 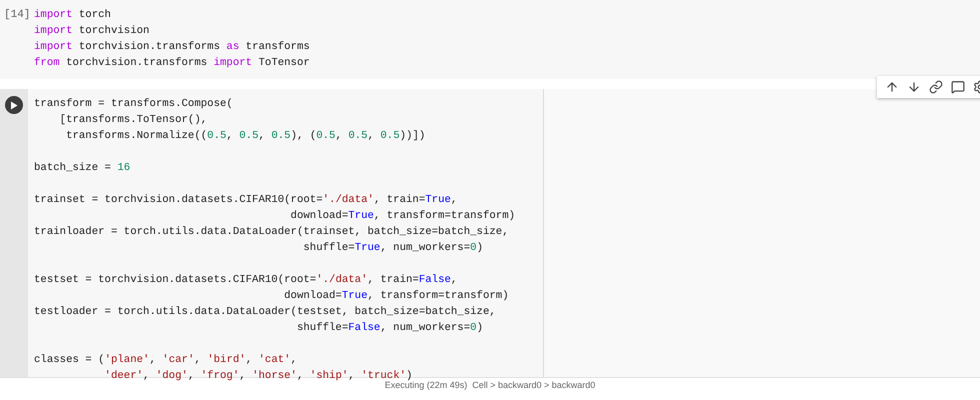 I want to click on code-line: import torchvision, so click(x=92, y=31).